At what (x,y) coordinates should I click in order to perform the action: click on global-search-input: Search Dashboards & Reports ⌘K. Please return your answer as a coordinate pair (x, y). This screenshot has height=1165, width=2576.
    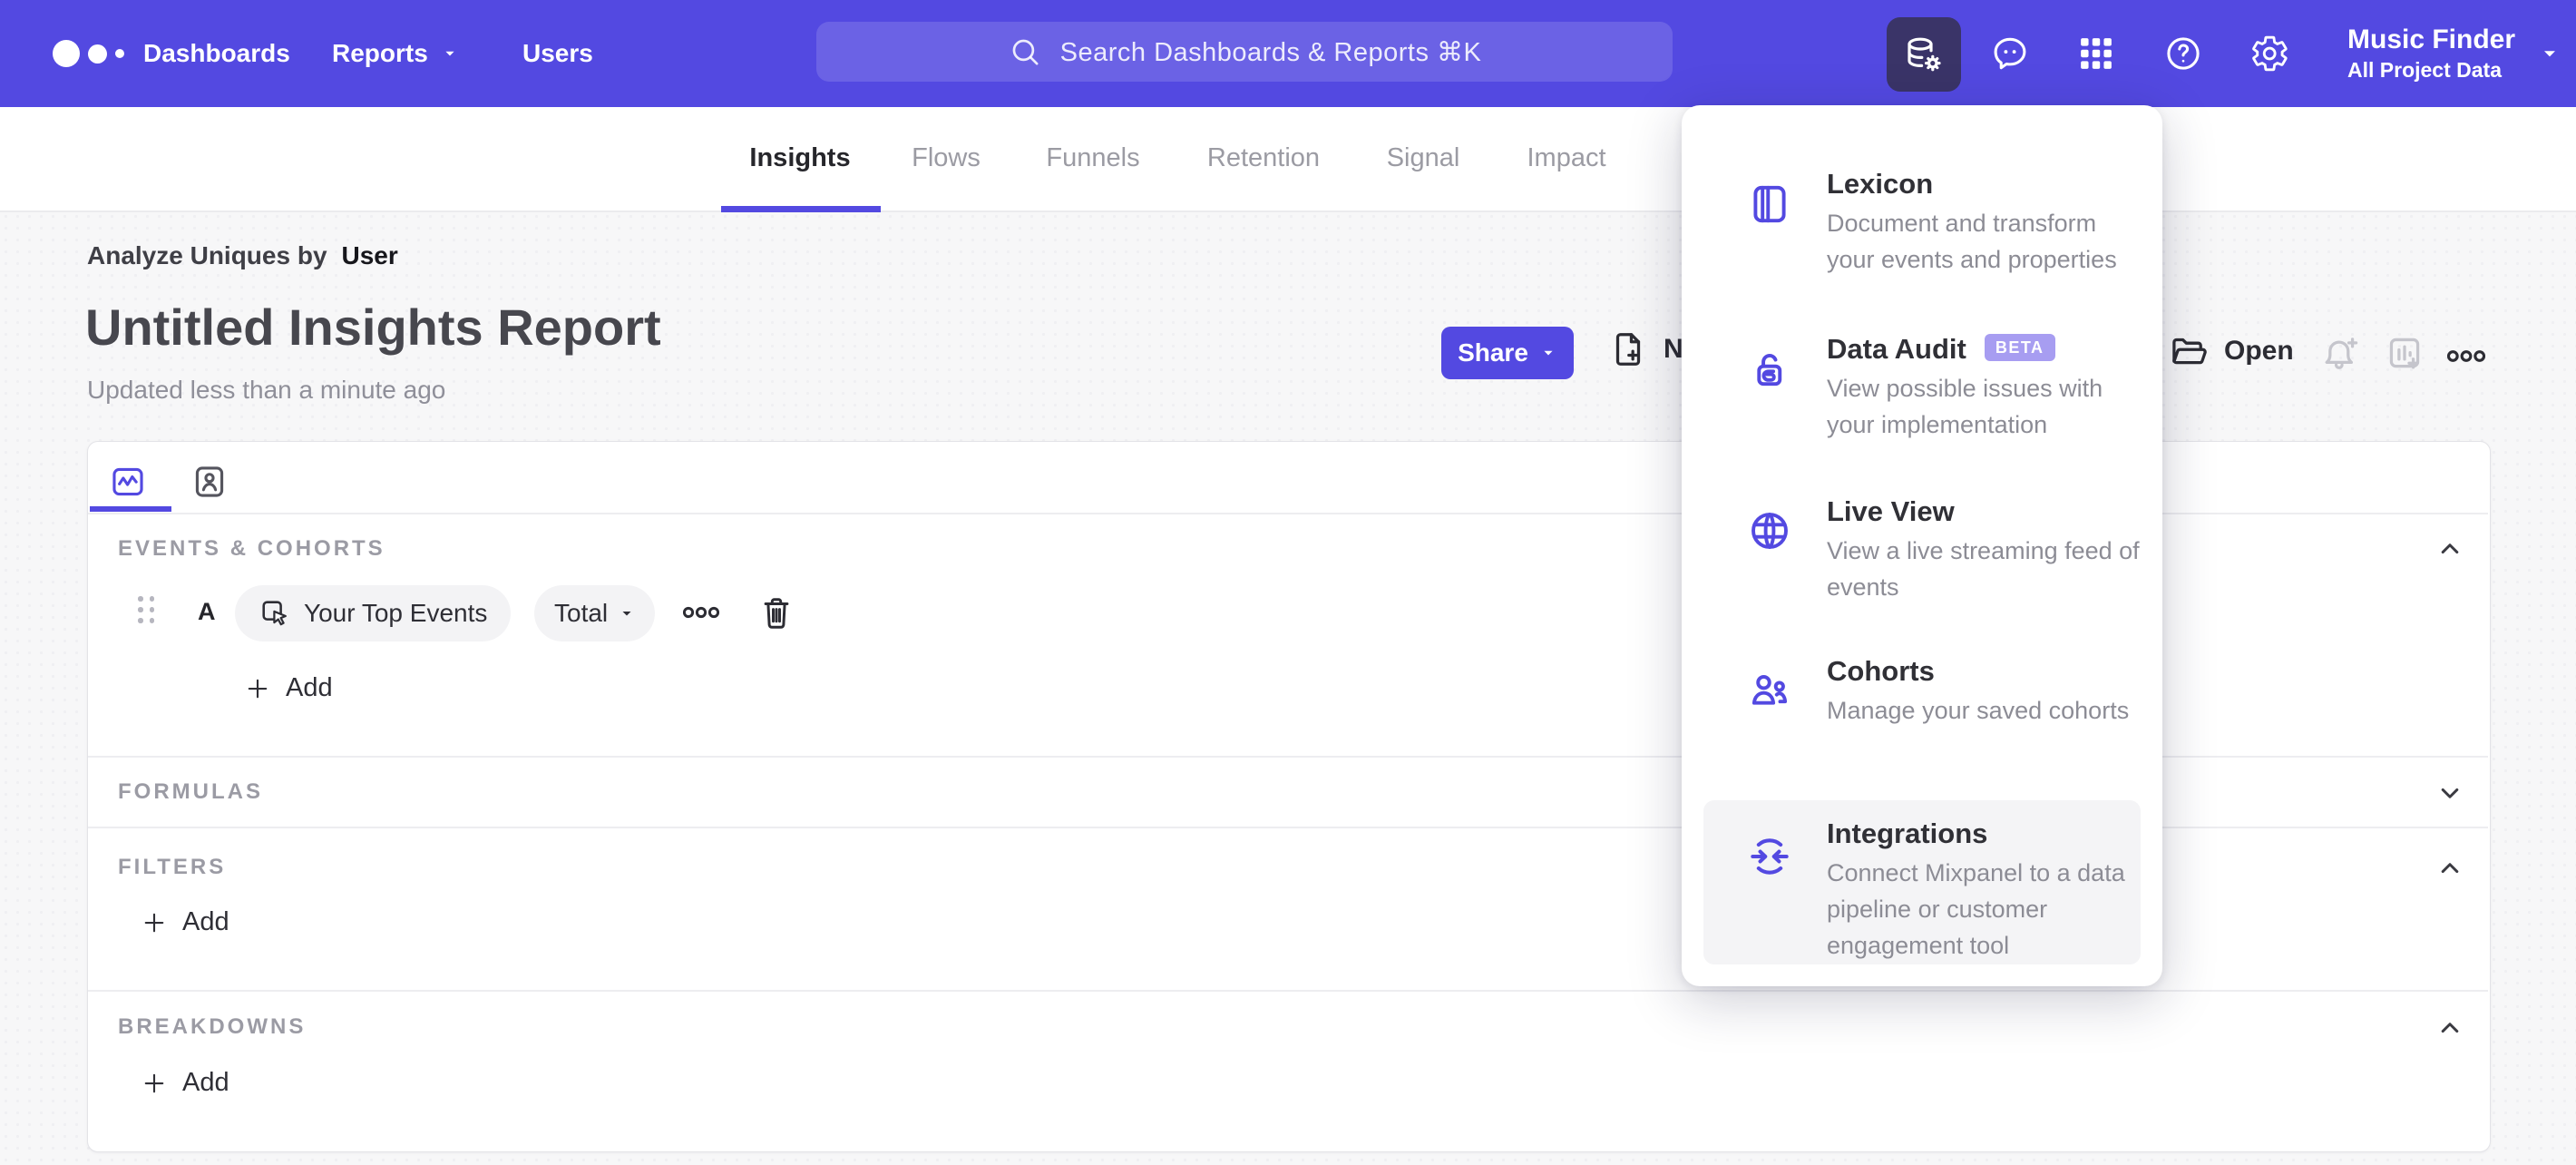
    Looking at the image, I should click on (1244, 52).